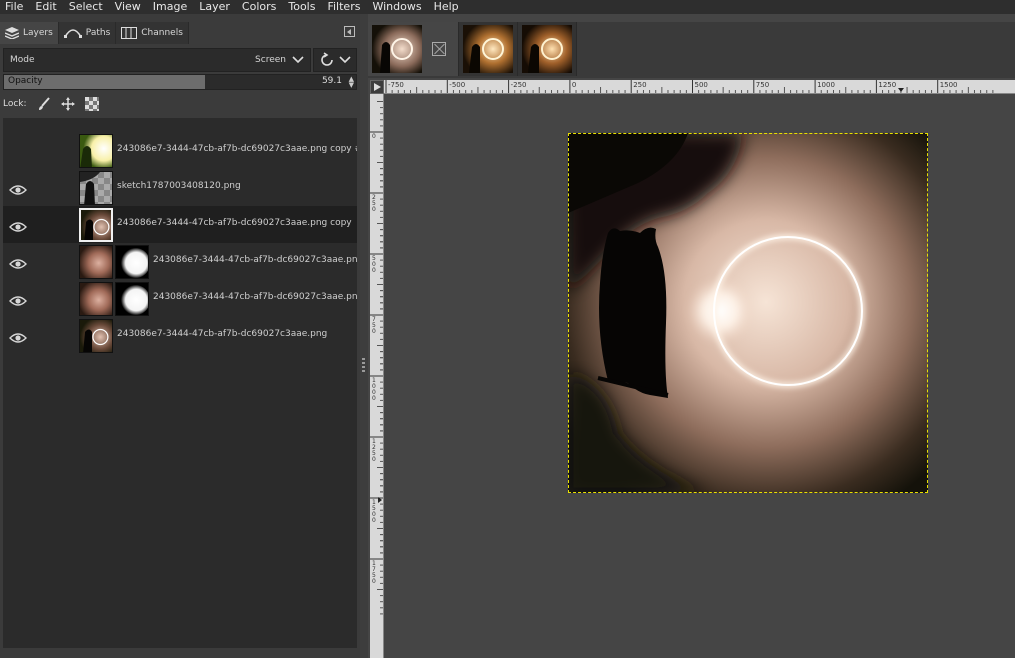 The height and width of the screenshot is (658, 1015). What do you see at coordinates (22, 60) in the screenshot?
I see `mode-label: Mode` at bounding box center [22, 60].